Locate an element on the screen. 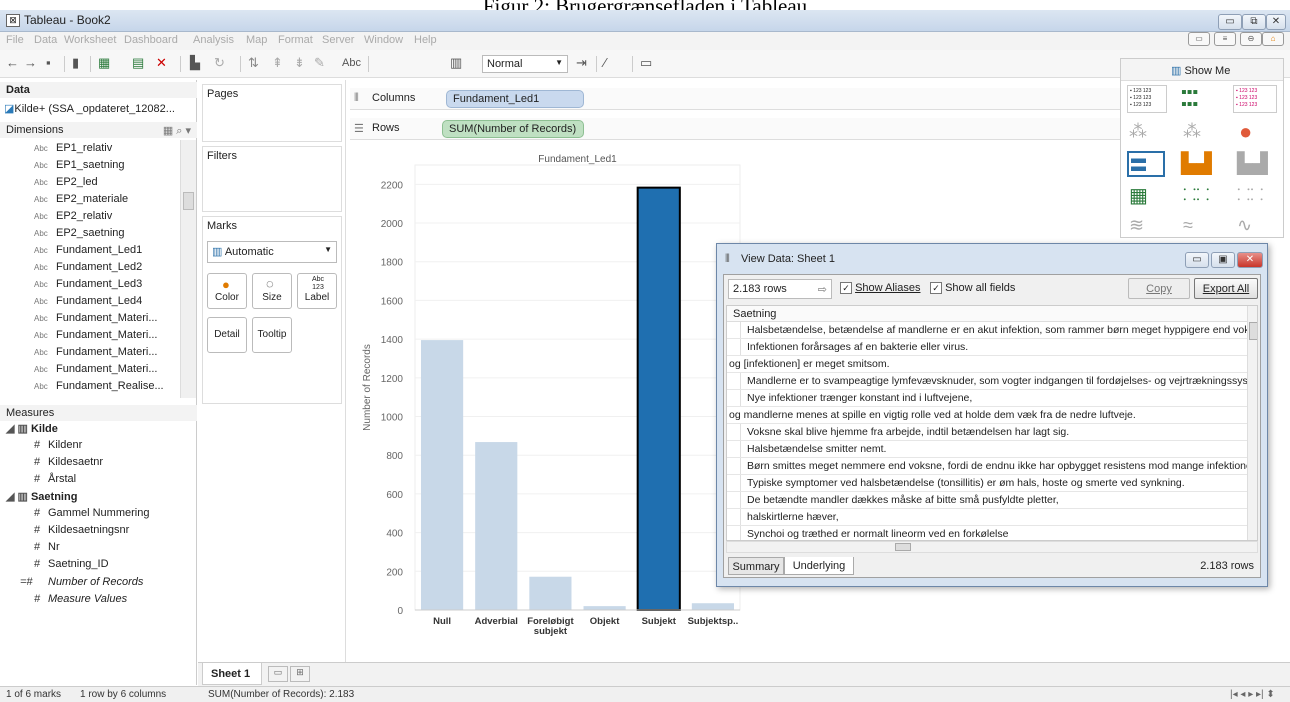  filled-map-chart-option: ⁂ is located at coordinates (1192, 131).